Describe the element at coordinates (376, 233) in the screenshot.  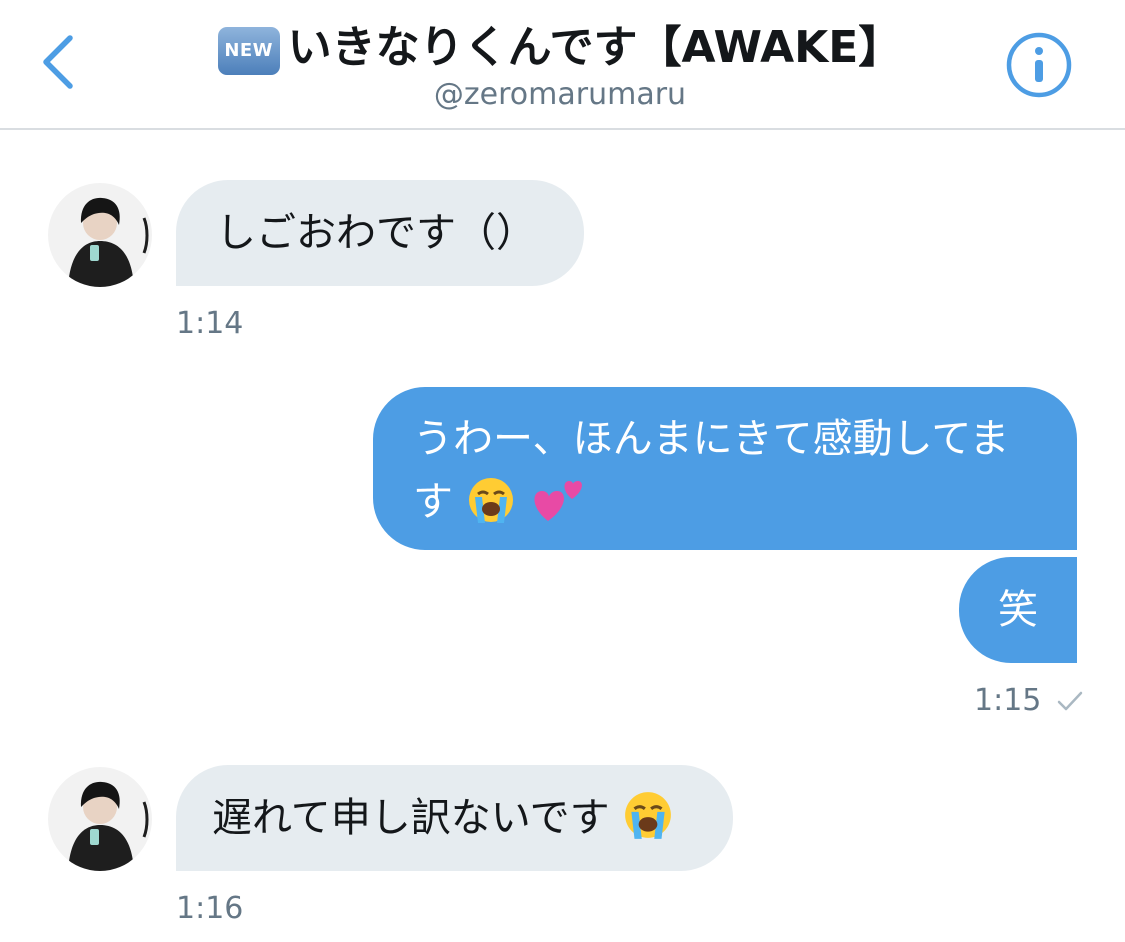
I see `message-text: しごおわです（）` at that location.